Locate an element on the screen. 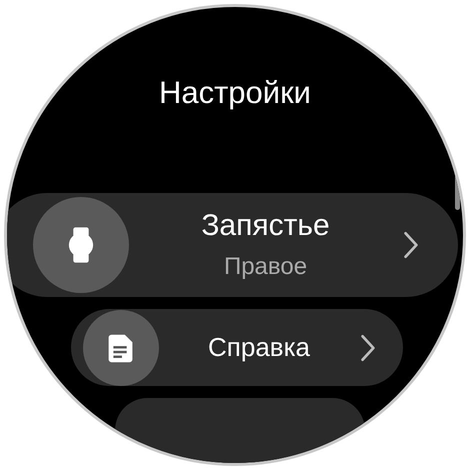 Image resolution: width=470 pixels, height=470 pixels. settings-item: Справка is located at coordinates (237, 347).